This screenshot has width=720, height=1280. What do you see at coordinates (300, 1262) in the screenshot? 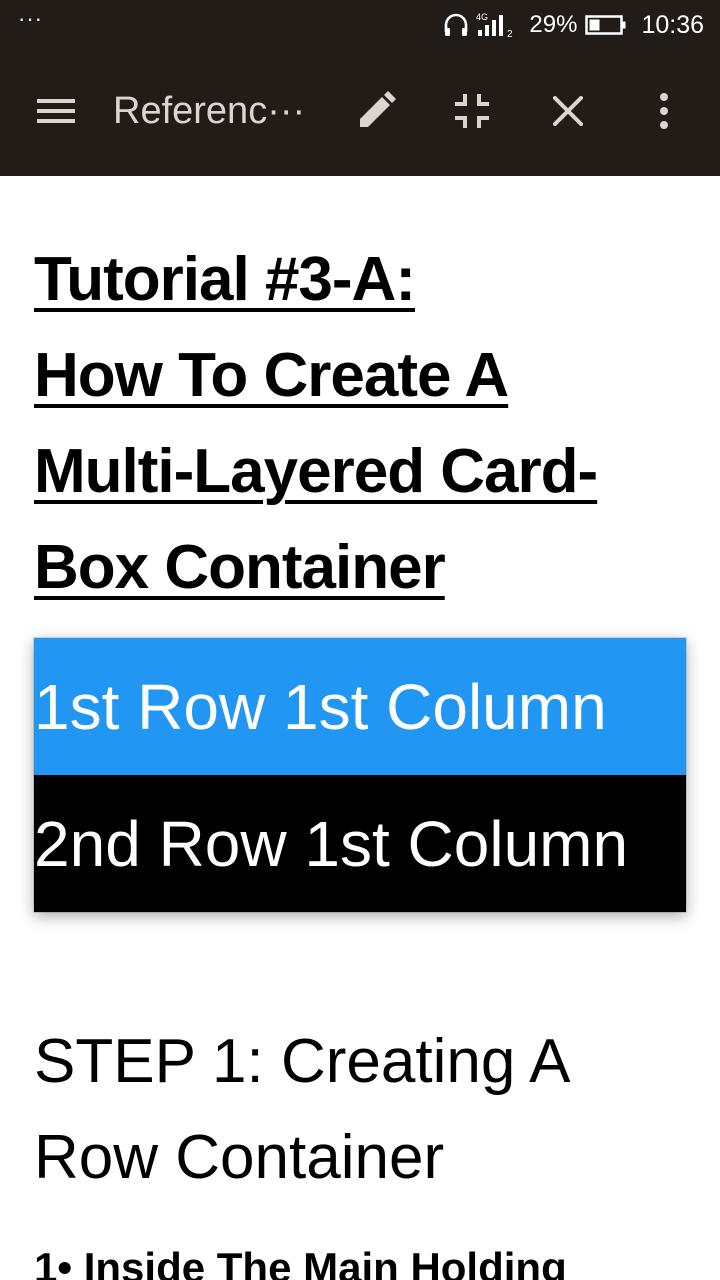
I see `sub-item: 1• Inside The Main Holding` at bounding box center [300, 1262].